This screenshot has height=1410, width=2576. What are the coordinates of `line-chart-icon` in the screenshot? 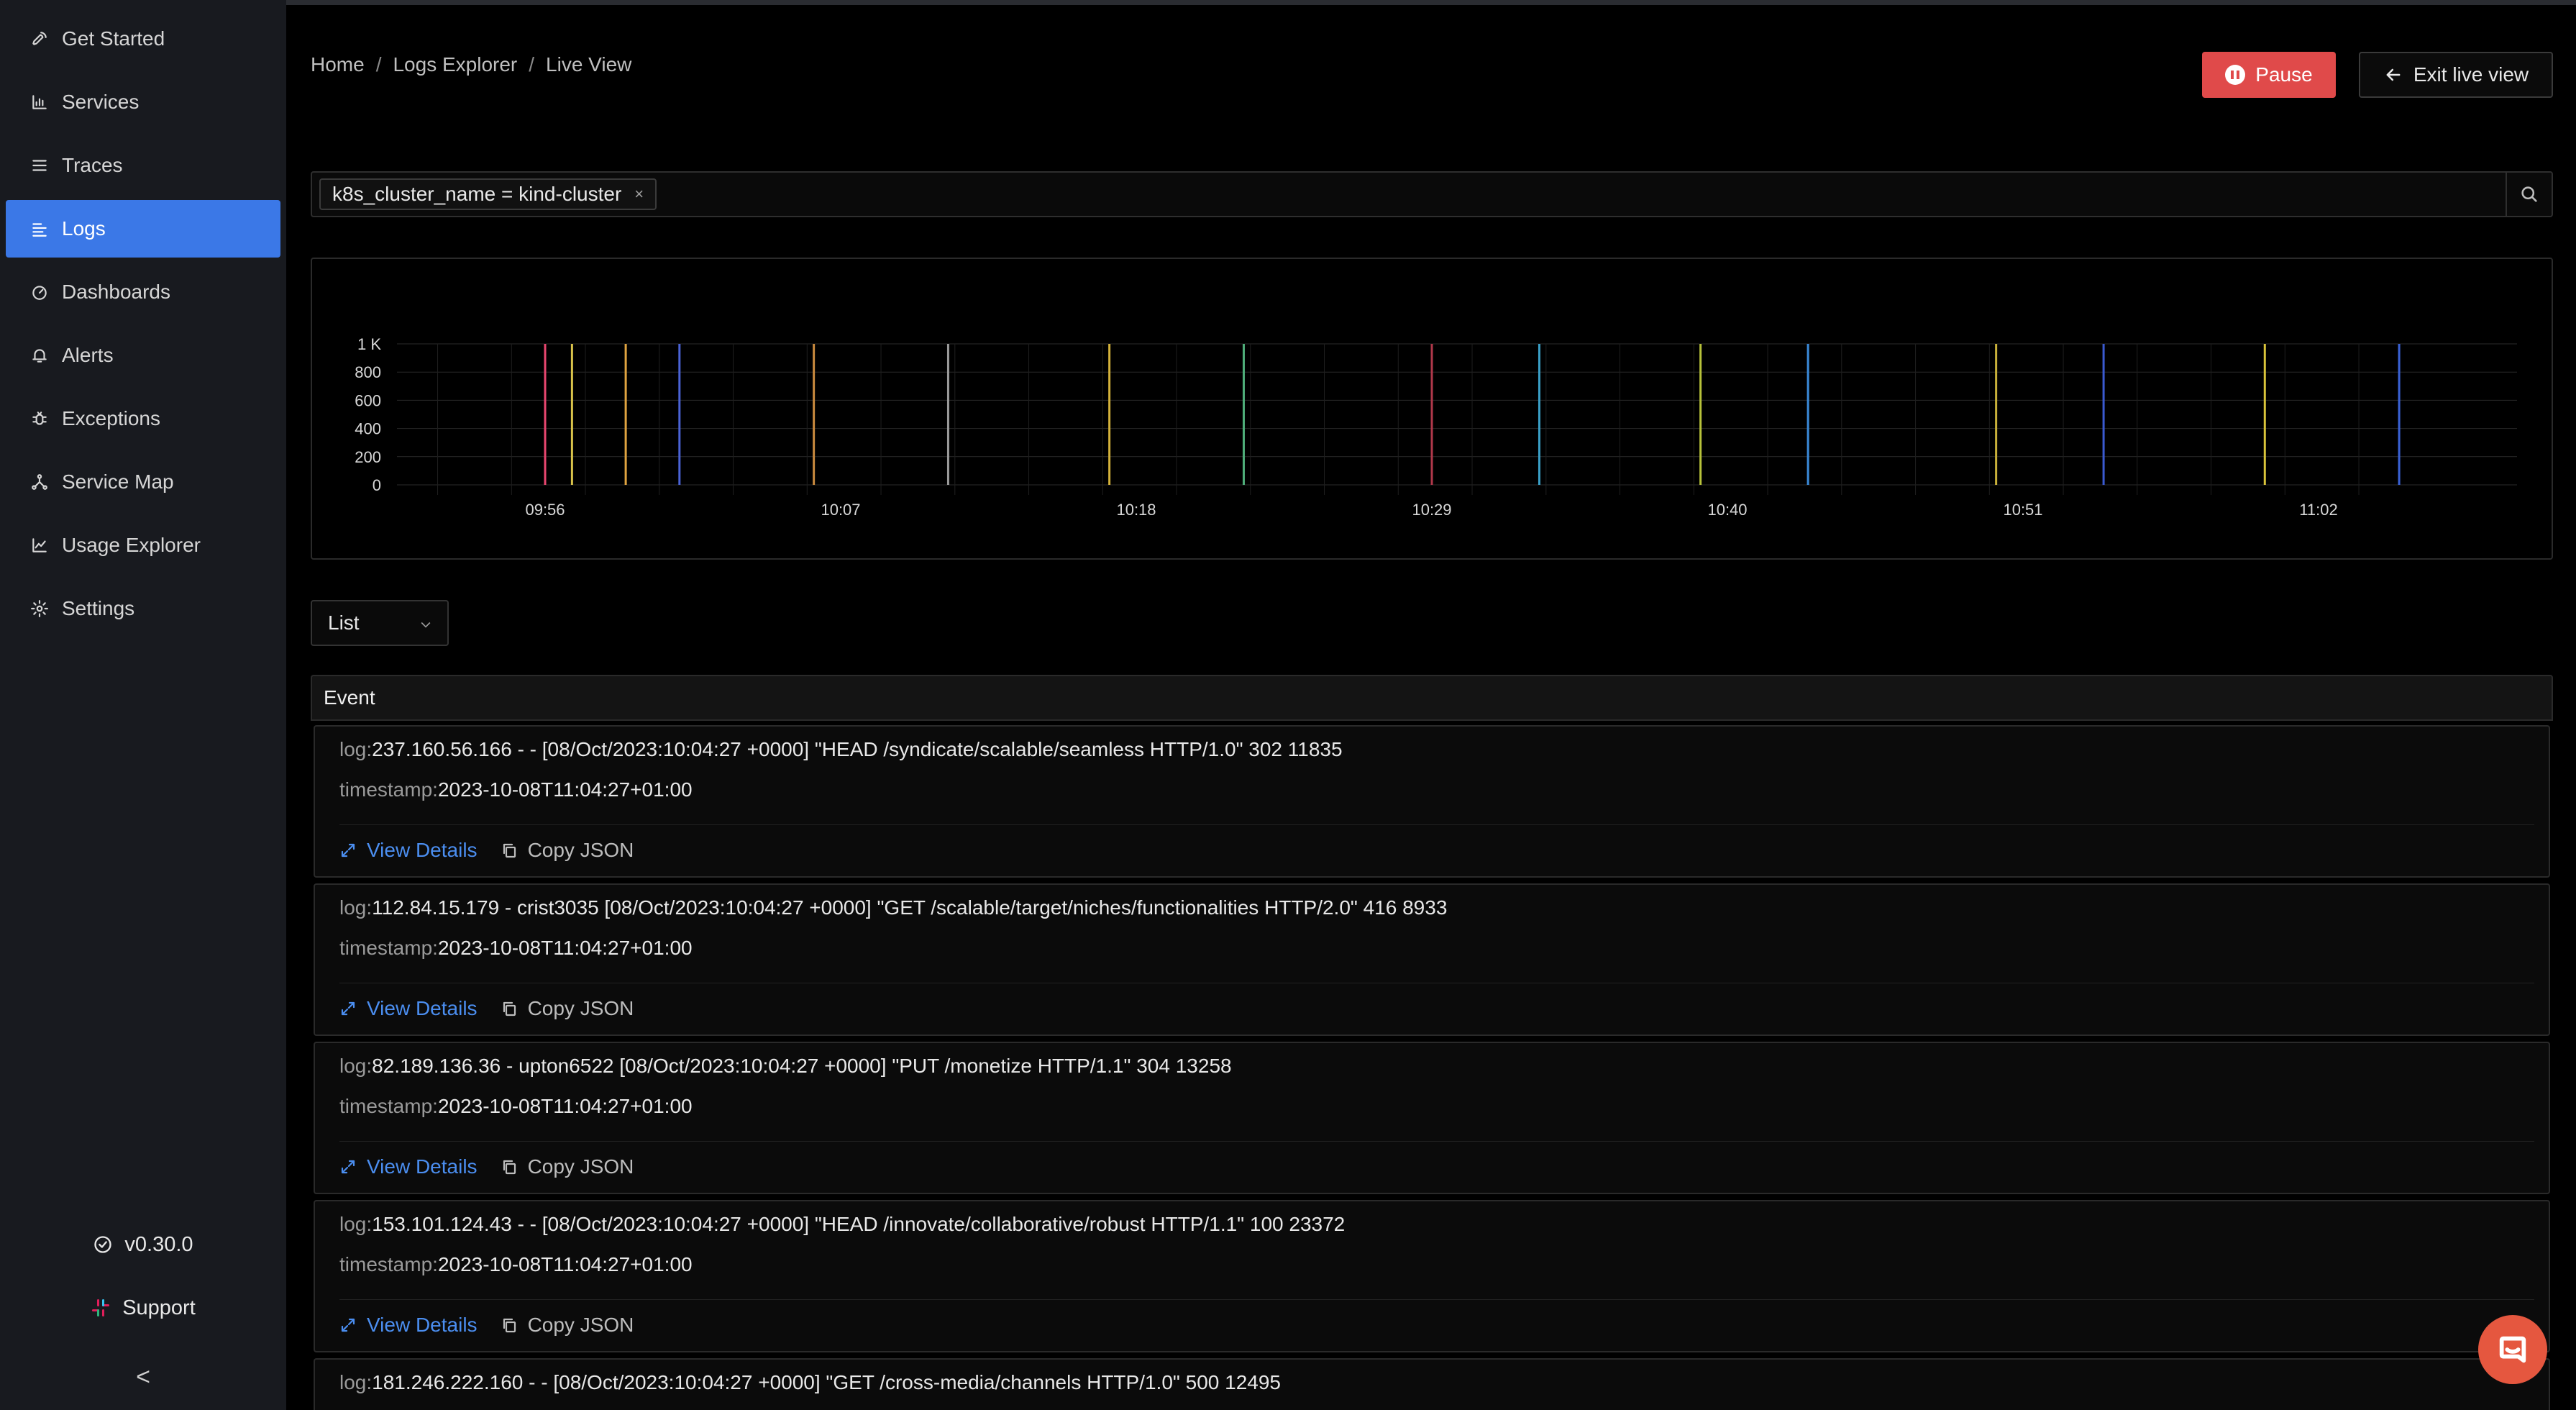 It's located at (39, 545).